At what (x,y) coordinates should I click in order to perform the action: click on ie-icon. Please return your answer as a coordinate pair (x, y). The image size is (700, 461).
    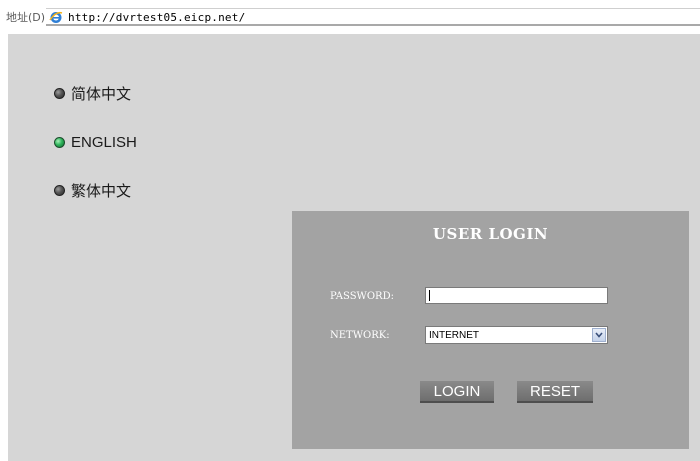
    Looking at the image, I should click on (56, 17).